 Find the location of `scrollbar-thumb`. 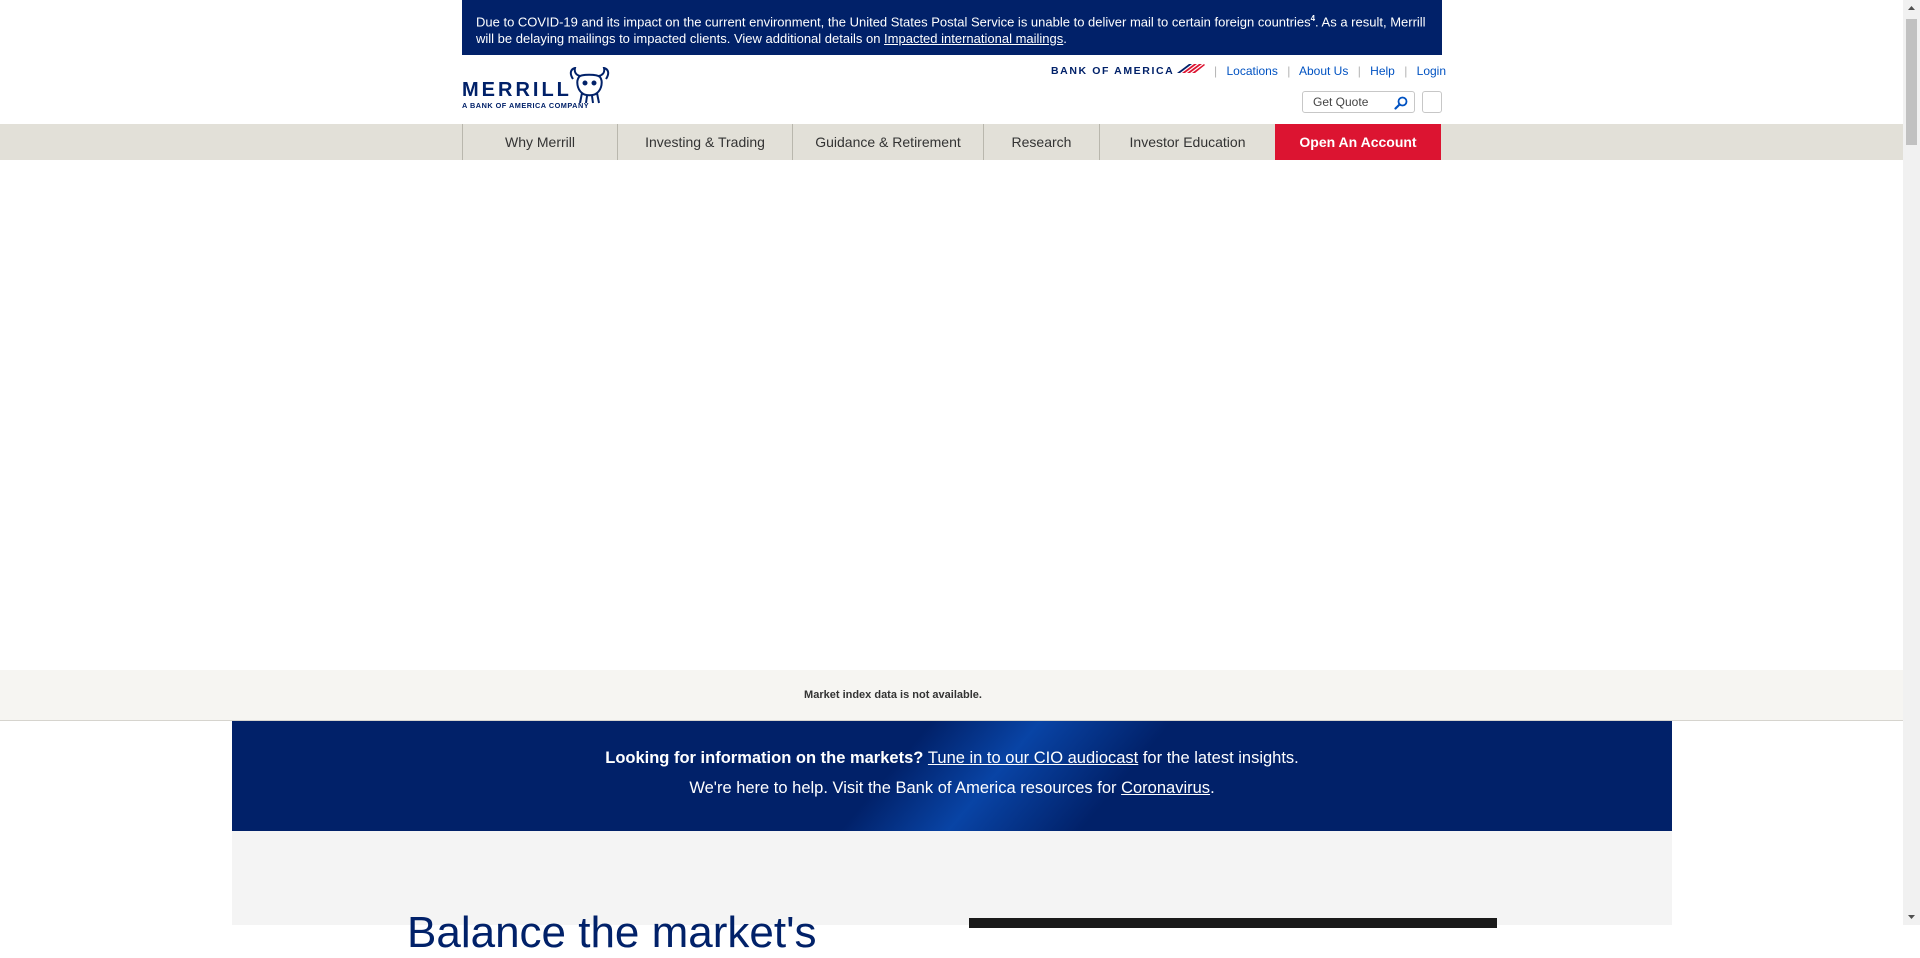

scrollbar-thumb is located at coordinates (1911, 82).